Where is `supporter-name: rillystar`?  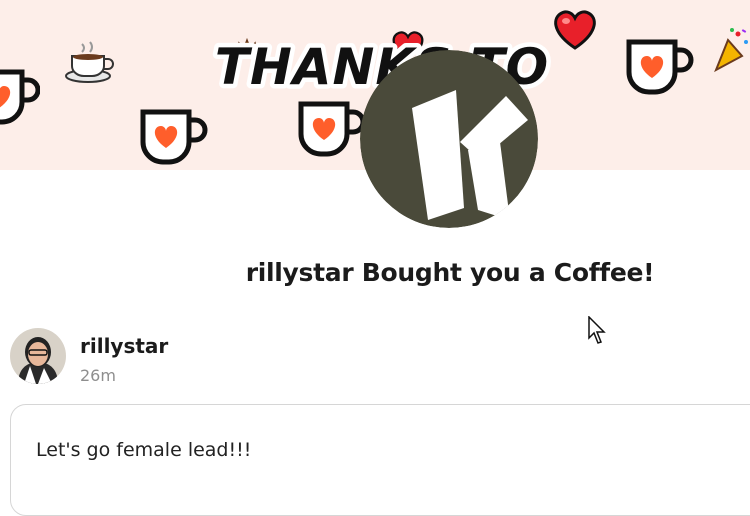
supporter-name: rillystar is located at coordinates (124, 346).